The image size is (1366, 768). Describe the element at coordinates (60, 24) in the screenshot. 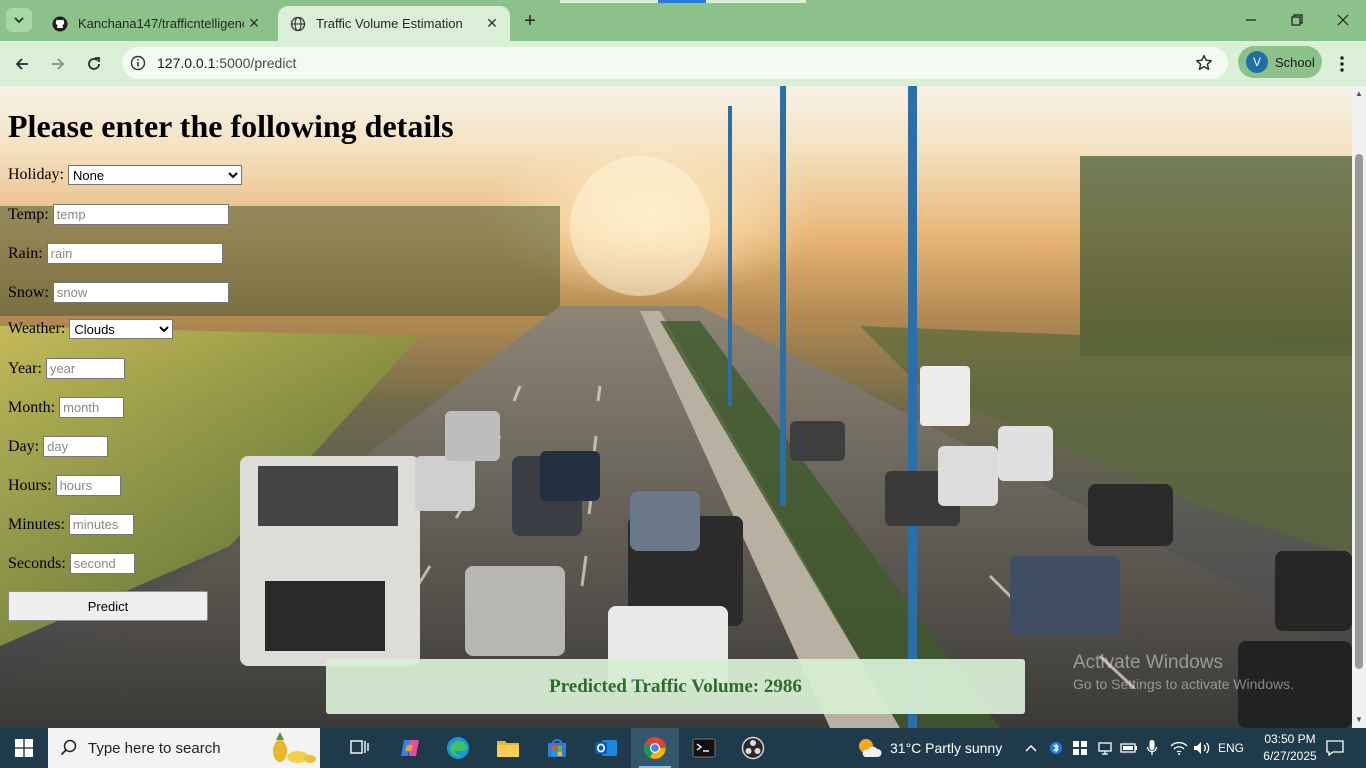

I see `github-icon` at that location.